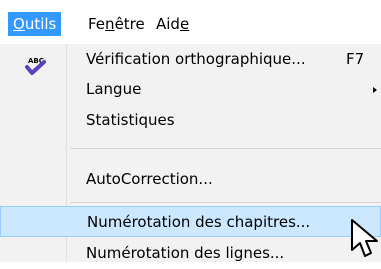 The width and height of the screenshot is (381, 269). I want to click on mouse-cursor-icon, so click(364, 238).